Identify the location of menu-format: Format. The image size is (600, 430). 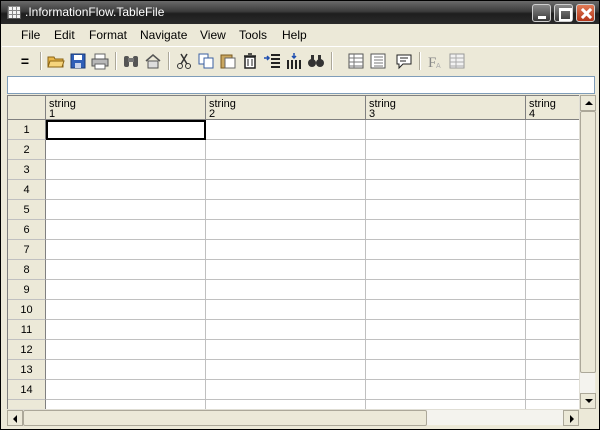
(108, 35).